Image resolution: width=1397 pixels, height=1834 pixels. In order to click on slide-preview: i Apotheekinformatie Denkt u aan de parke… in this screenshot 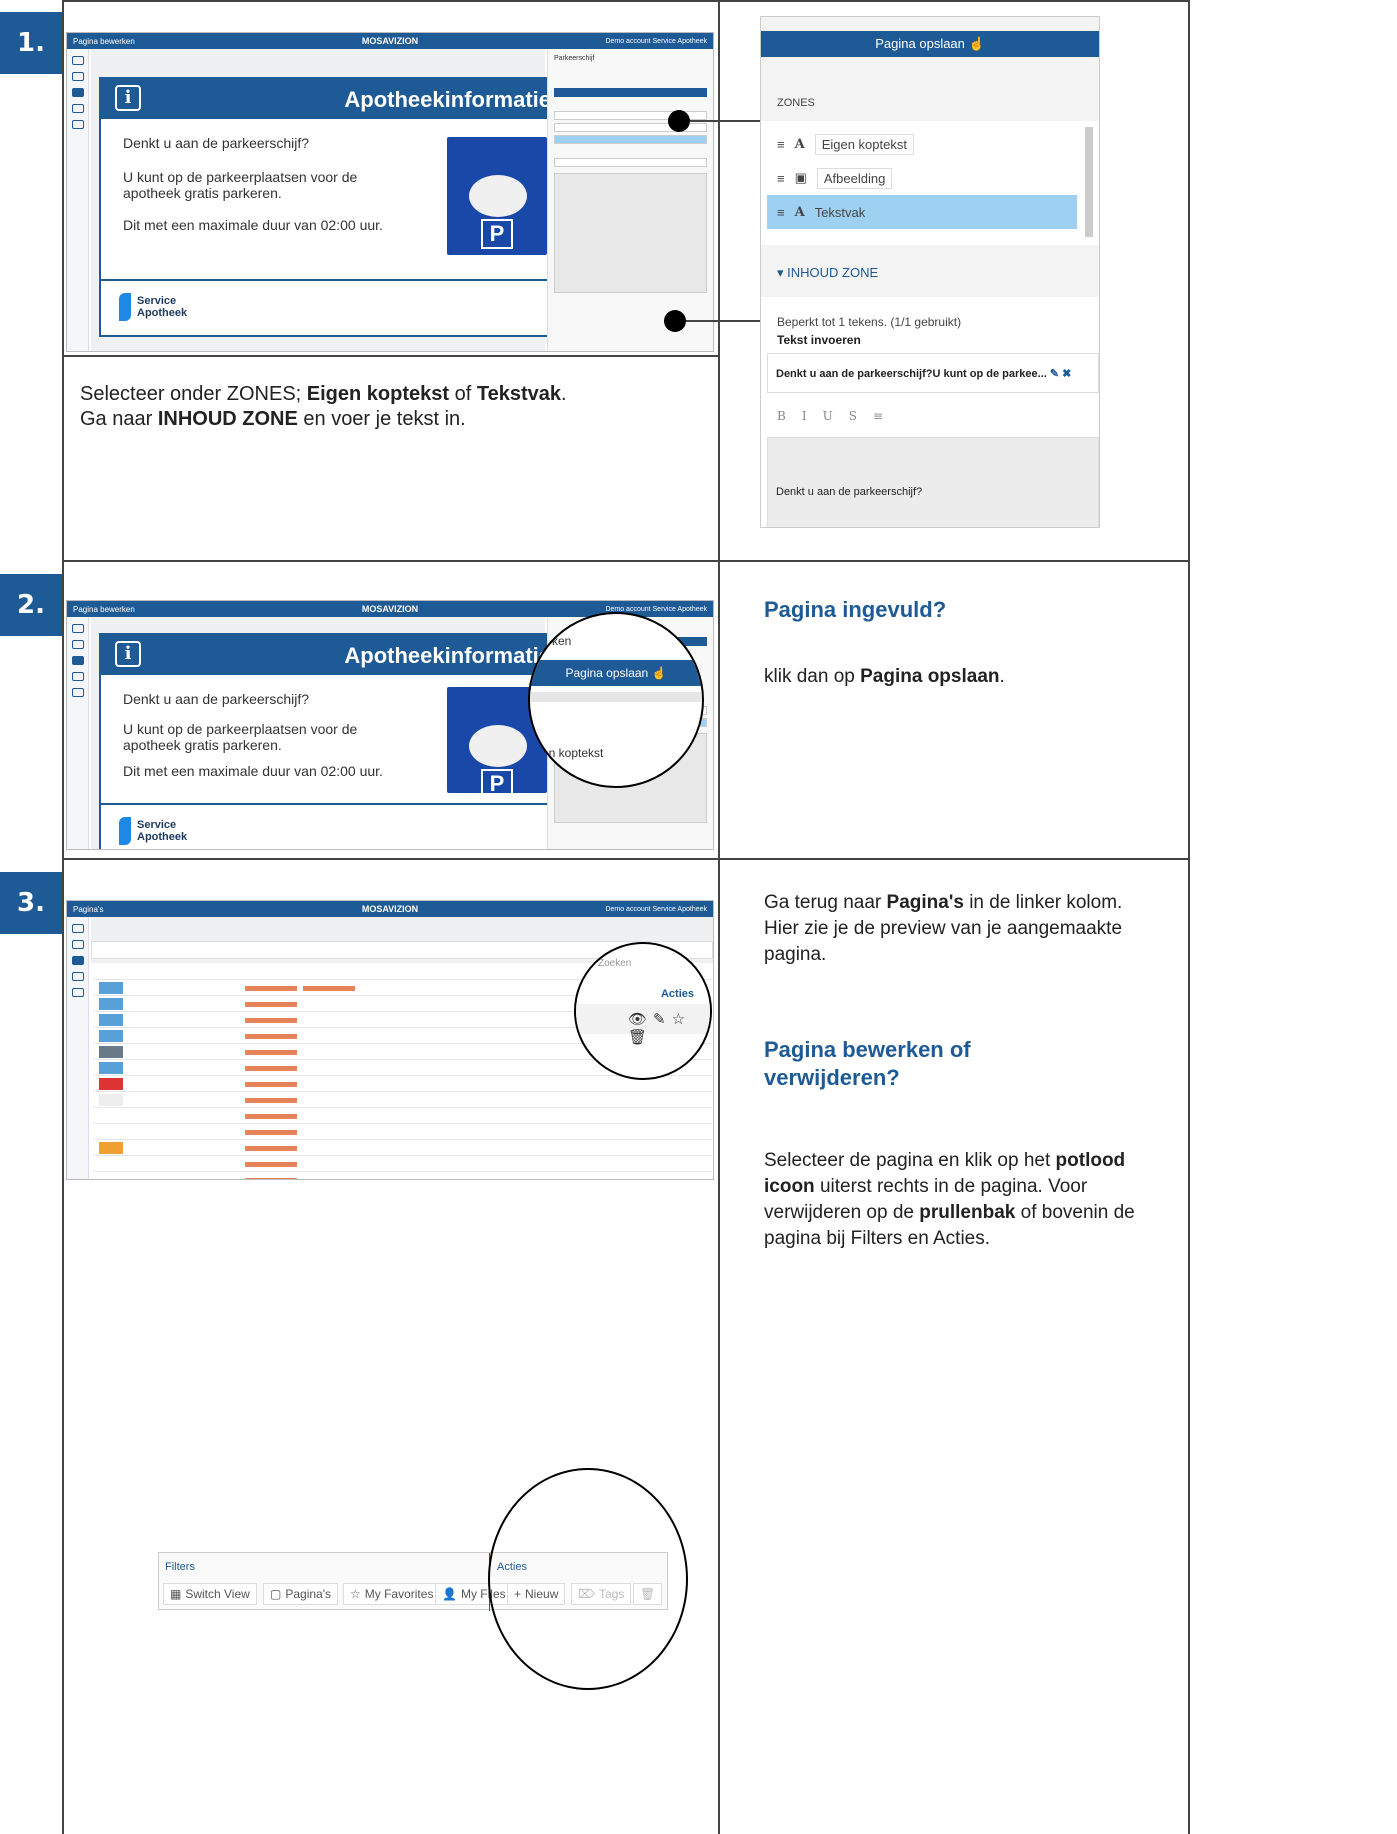, I will do `click(333, 207)`.